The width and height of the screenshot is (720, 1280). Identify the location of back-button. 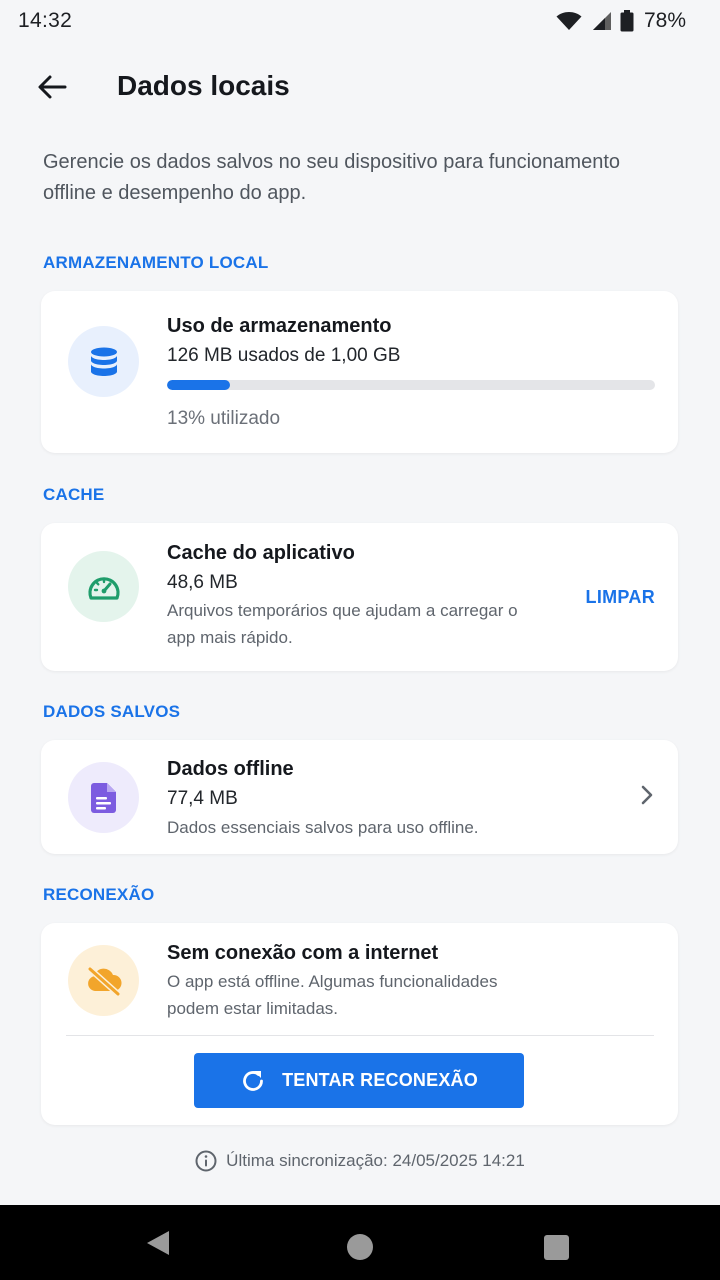
(52, 87).